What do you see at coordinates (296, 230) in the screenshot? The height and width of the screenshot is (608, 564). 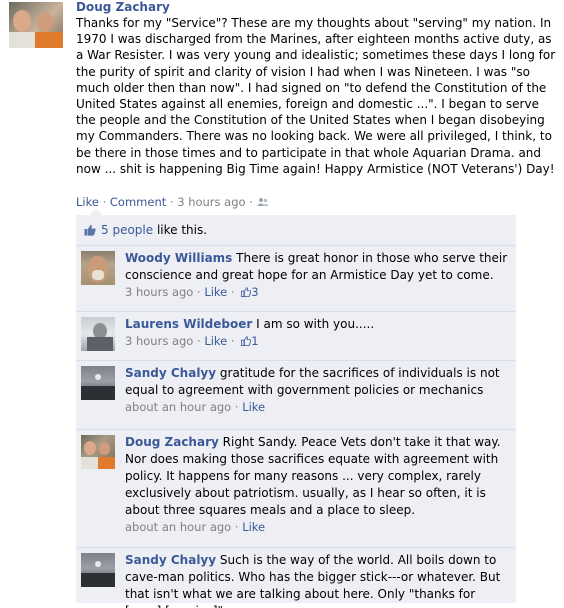 I see `likes-summary: 5 people like this.` at bounding box center [296, 230].